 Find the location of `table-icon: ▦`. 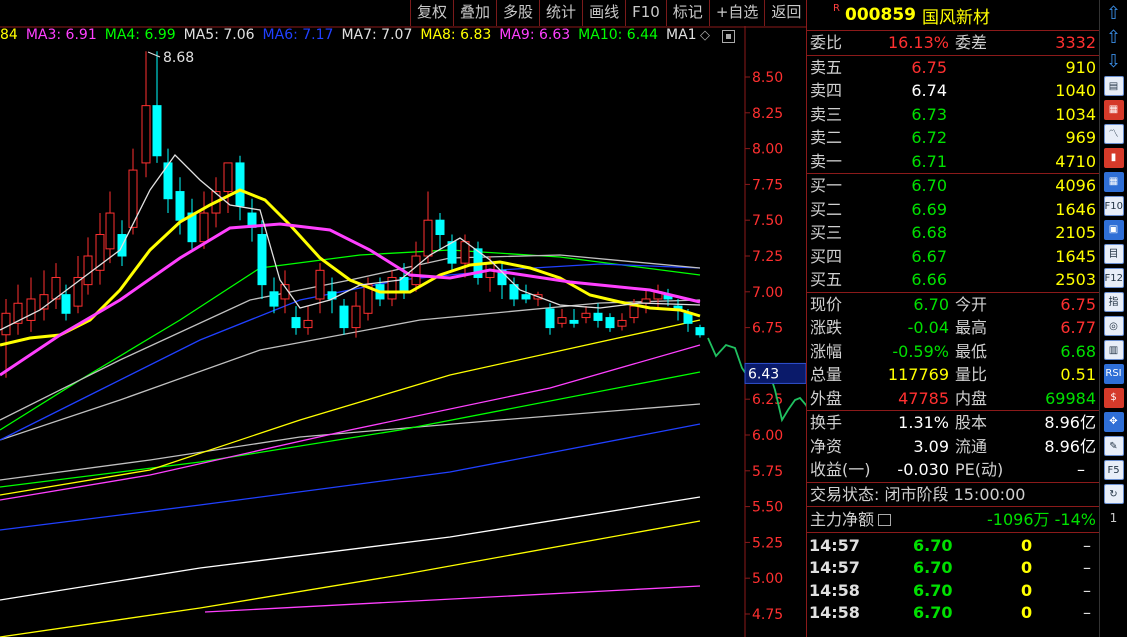

table-icon: ▦ is located at coordinates (1113, 182).